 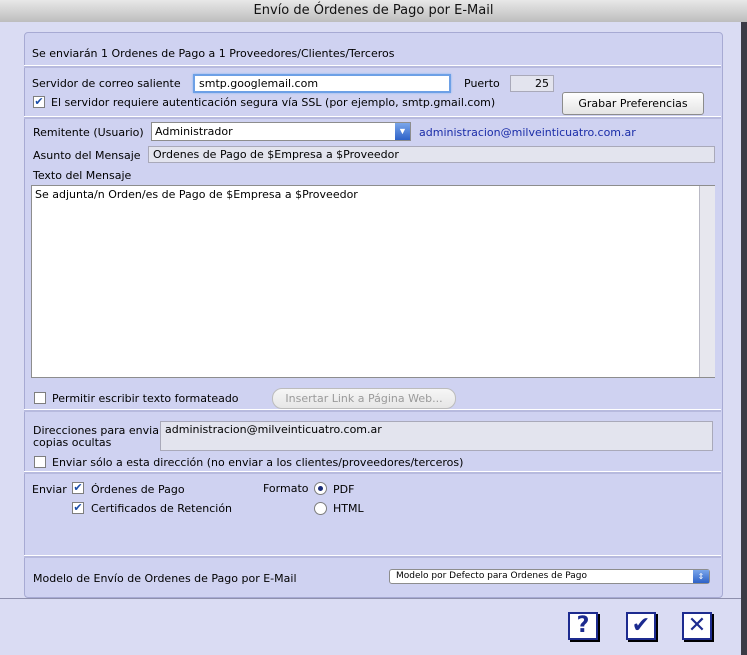 What do you see at coordinates (82, 175) in the screenshot?
I see `message-label: Texto del Mensaje` at bounding box center [82, 175].